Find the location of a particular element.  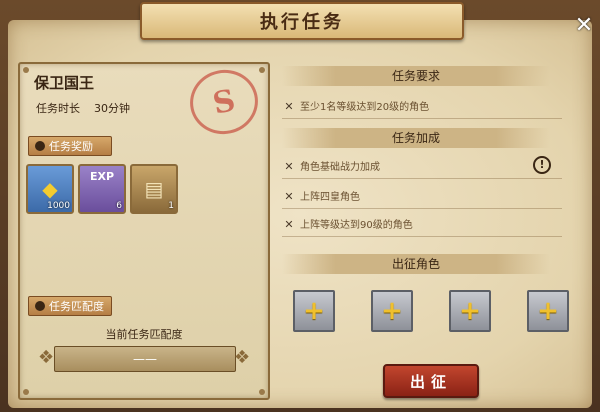

rewards-tag-label: 任务奖励 is located at coordinates (71, 146).